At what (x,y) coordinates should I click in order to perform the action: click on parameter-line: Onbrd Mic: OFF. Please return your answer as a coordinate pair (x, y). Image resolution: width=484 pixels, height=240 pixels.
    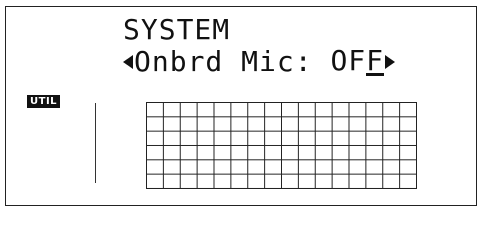
    Looking at the image, I should click on (259, 61).